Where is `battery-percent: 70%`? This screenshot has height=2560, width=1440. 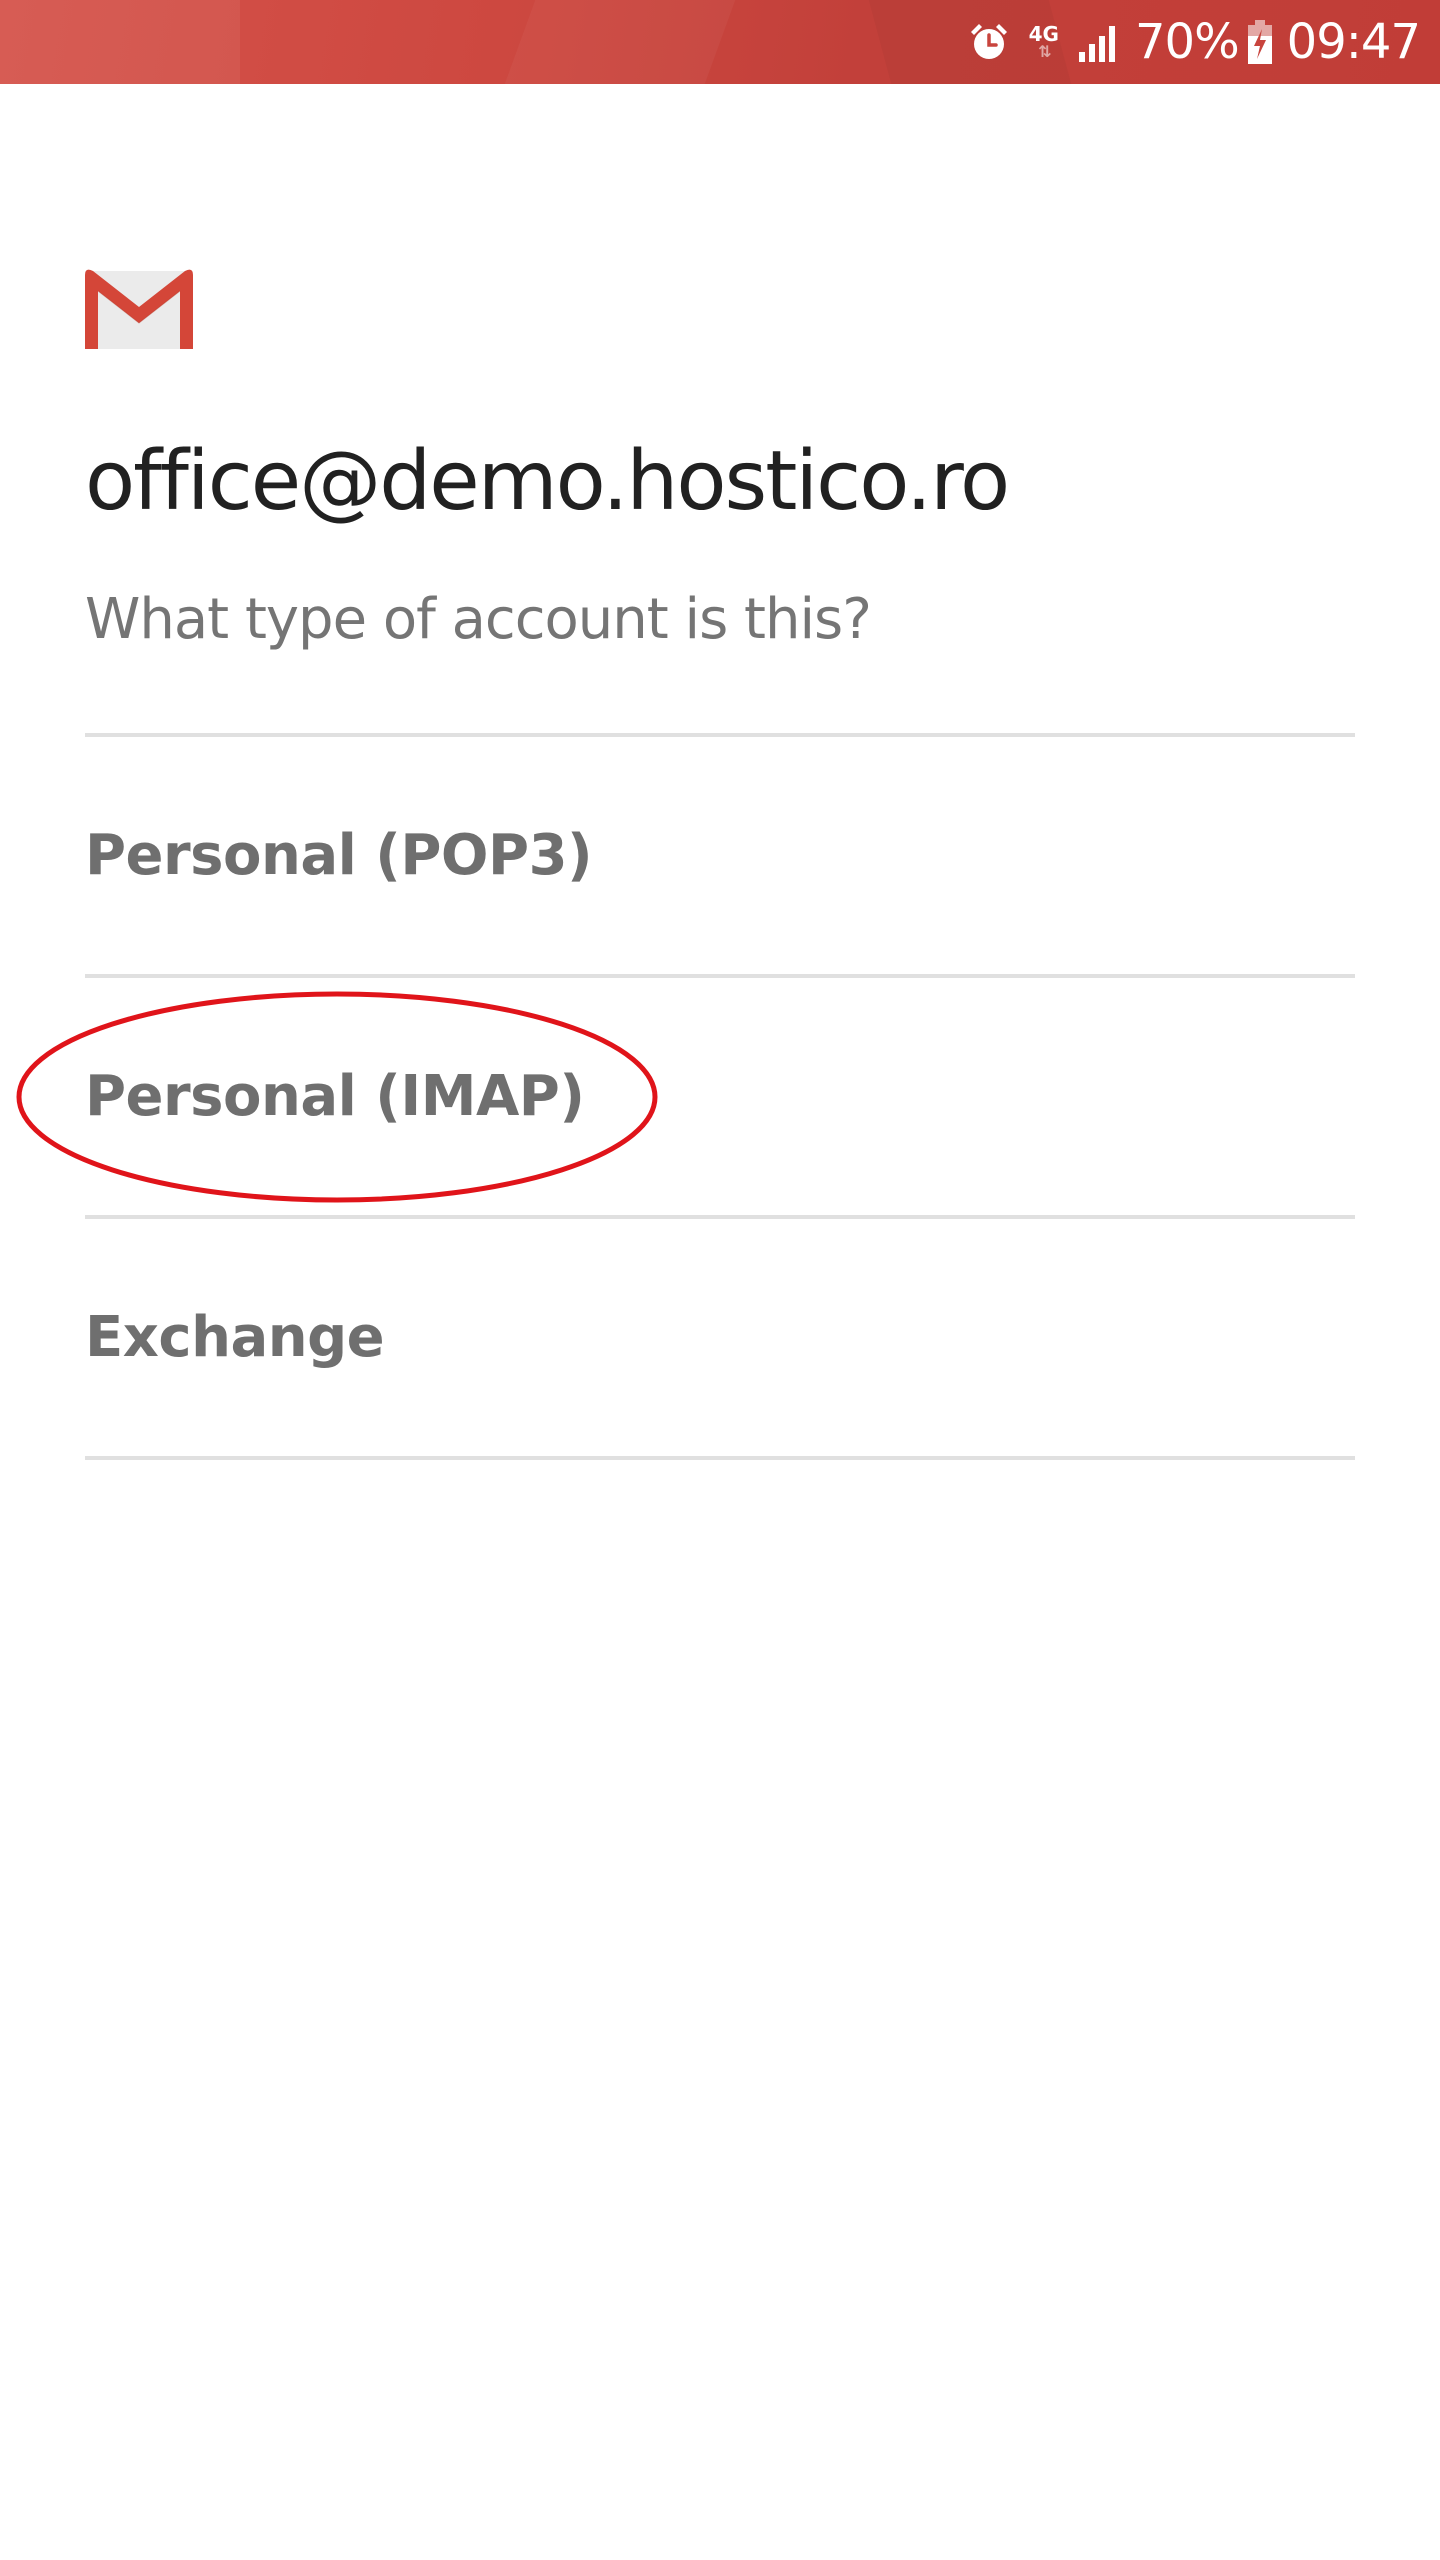 battery-percent: 70% is located at coordinates (1187, 42).